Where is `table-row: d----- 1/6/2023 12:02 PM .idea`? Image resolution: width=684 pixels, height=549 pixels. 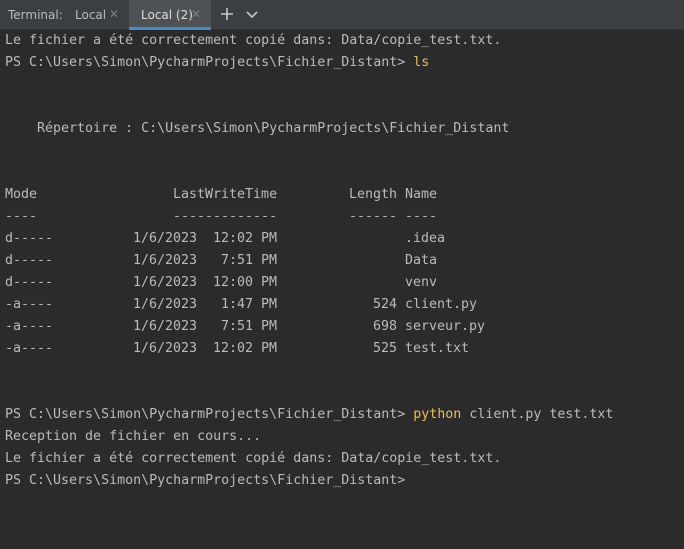
table-row: d----- 1/6/2023 12:02 PM .idea is located at coordinates (340, 239).